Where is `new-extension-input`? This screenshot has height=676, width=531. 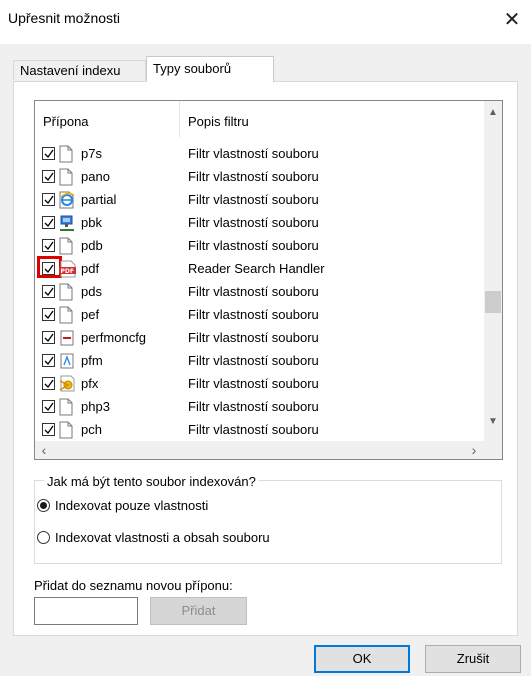
new-extension-input is located at coordinates (86, 611).